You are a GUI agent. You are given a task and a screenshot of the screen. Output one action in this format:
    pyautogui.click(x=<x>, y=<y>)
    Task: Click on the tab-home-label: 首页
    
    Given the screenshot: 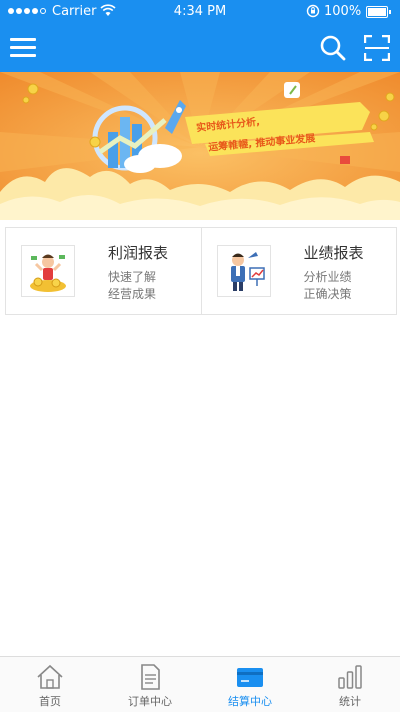 What is the action you would take?
    pyautogui.click(x=50, y=701)
    